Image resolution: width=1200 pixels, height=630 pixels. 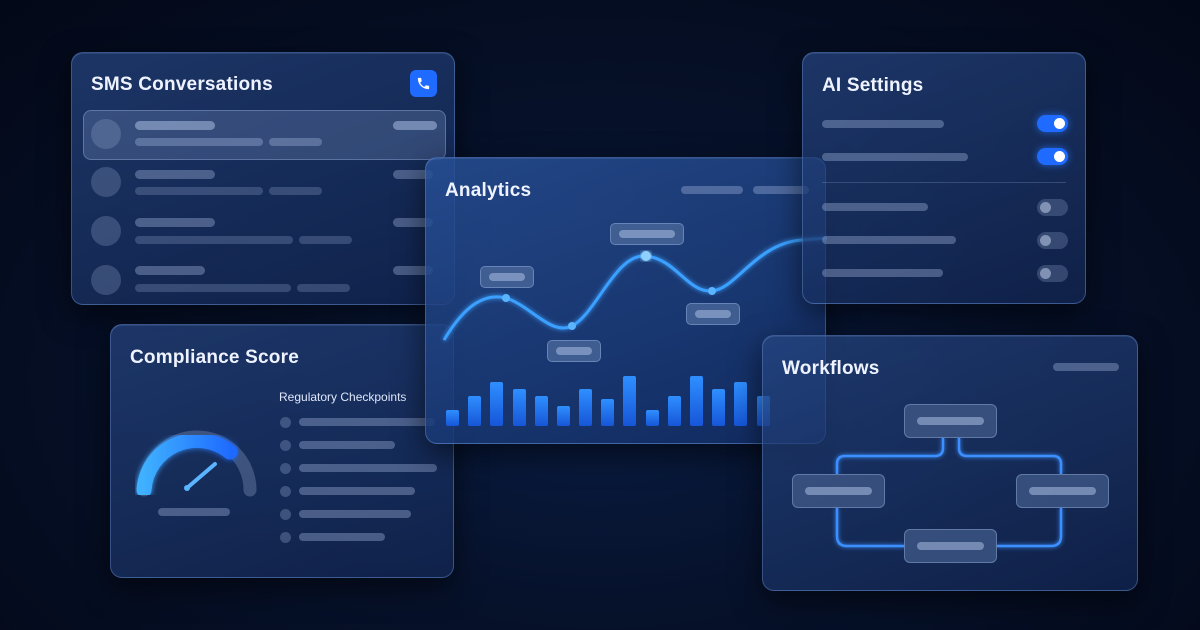 I want to click on checkpoints-heading: Regulatory Checkpoints, so click(x=343, y=397).